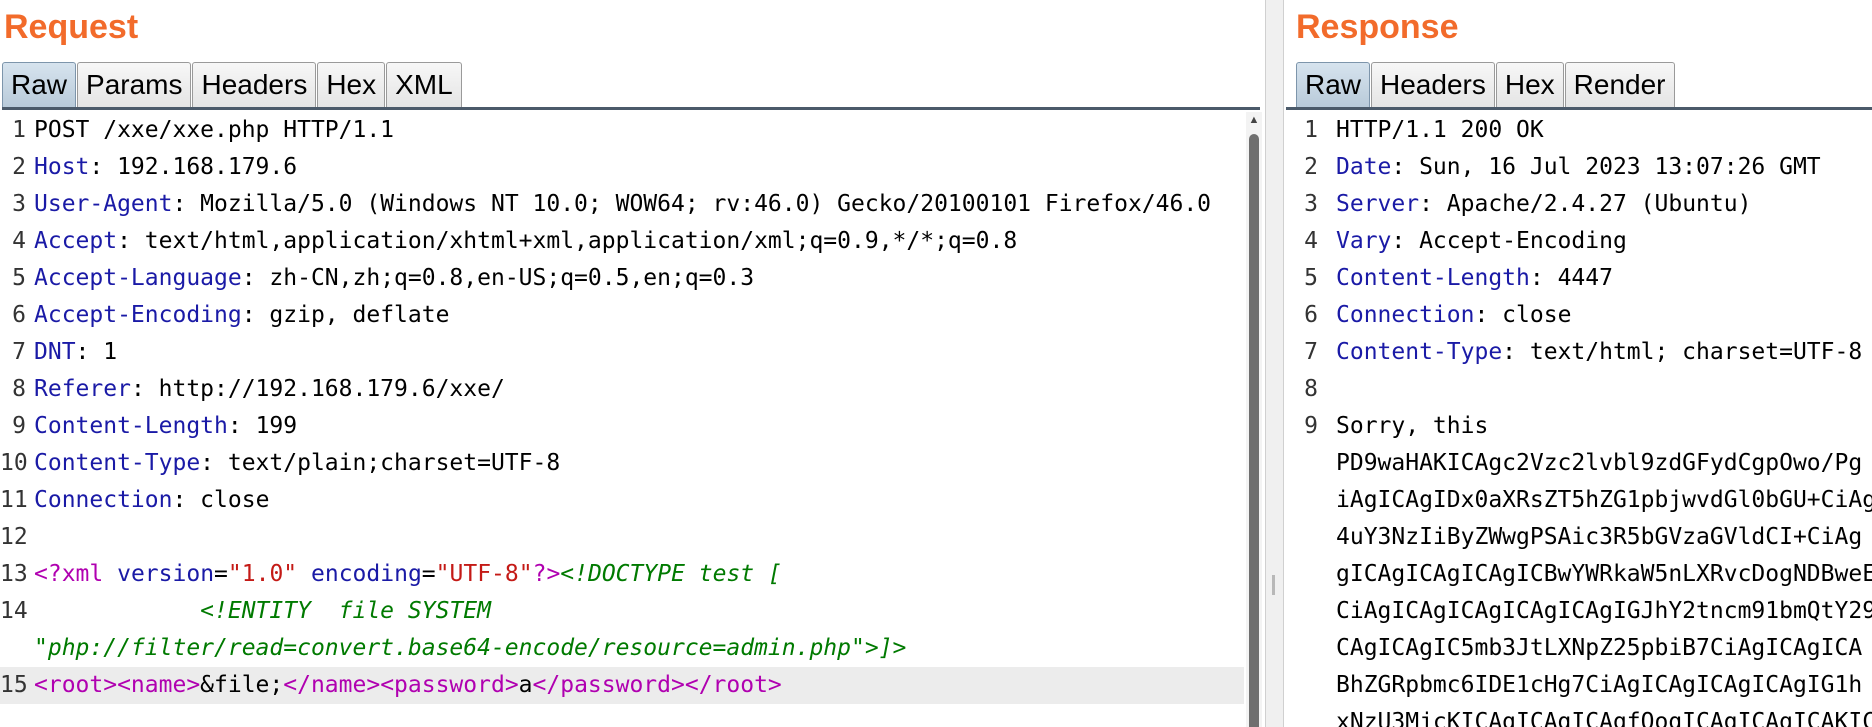  Describe the element at coordinates (39, 85) in the screenshot. I see `request-tab-raw: Raw` at that location.